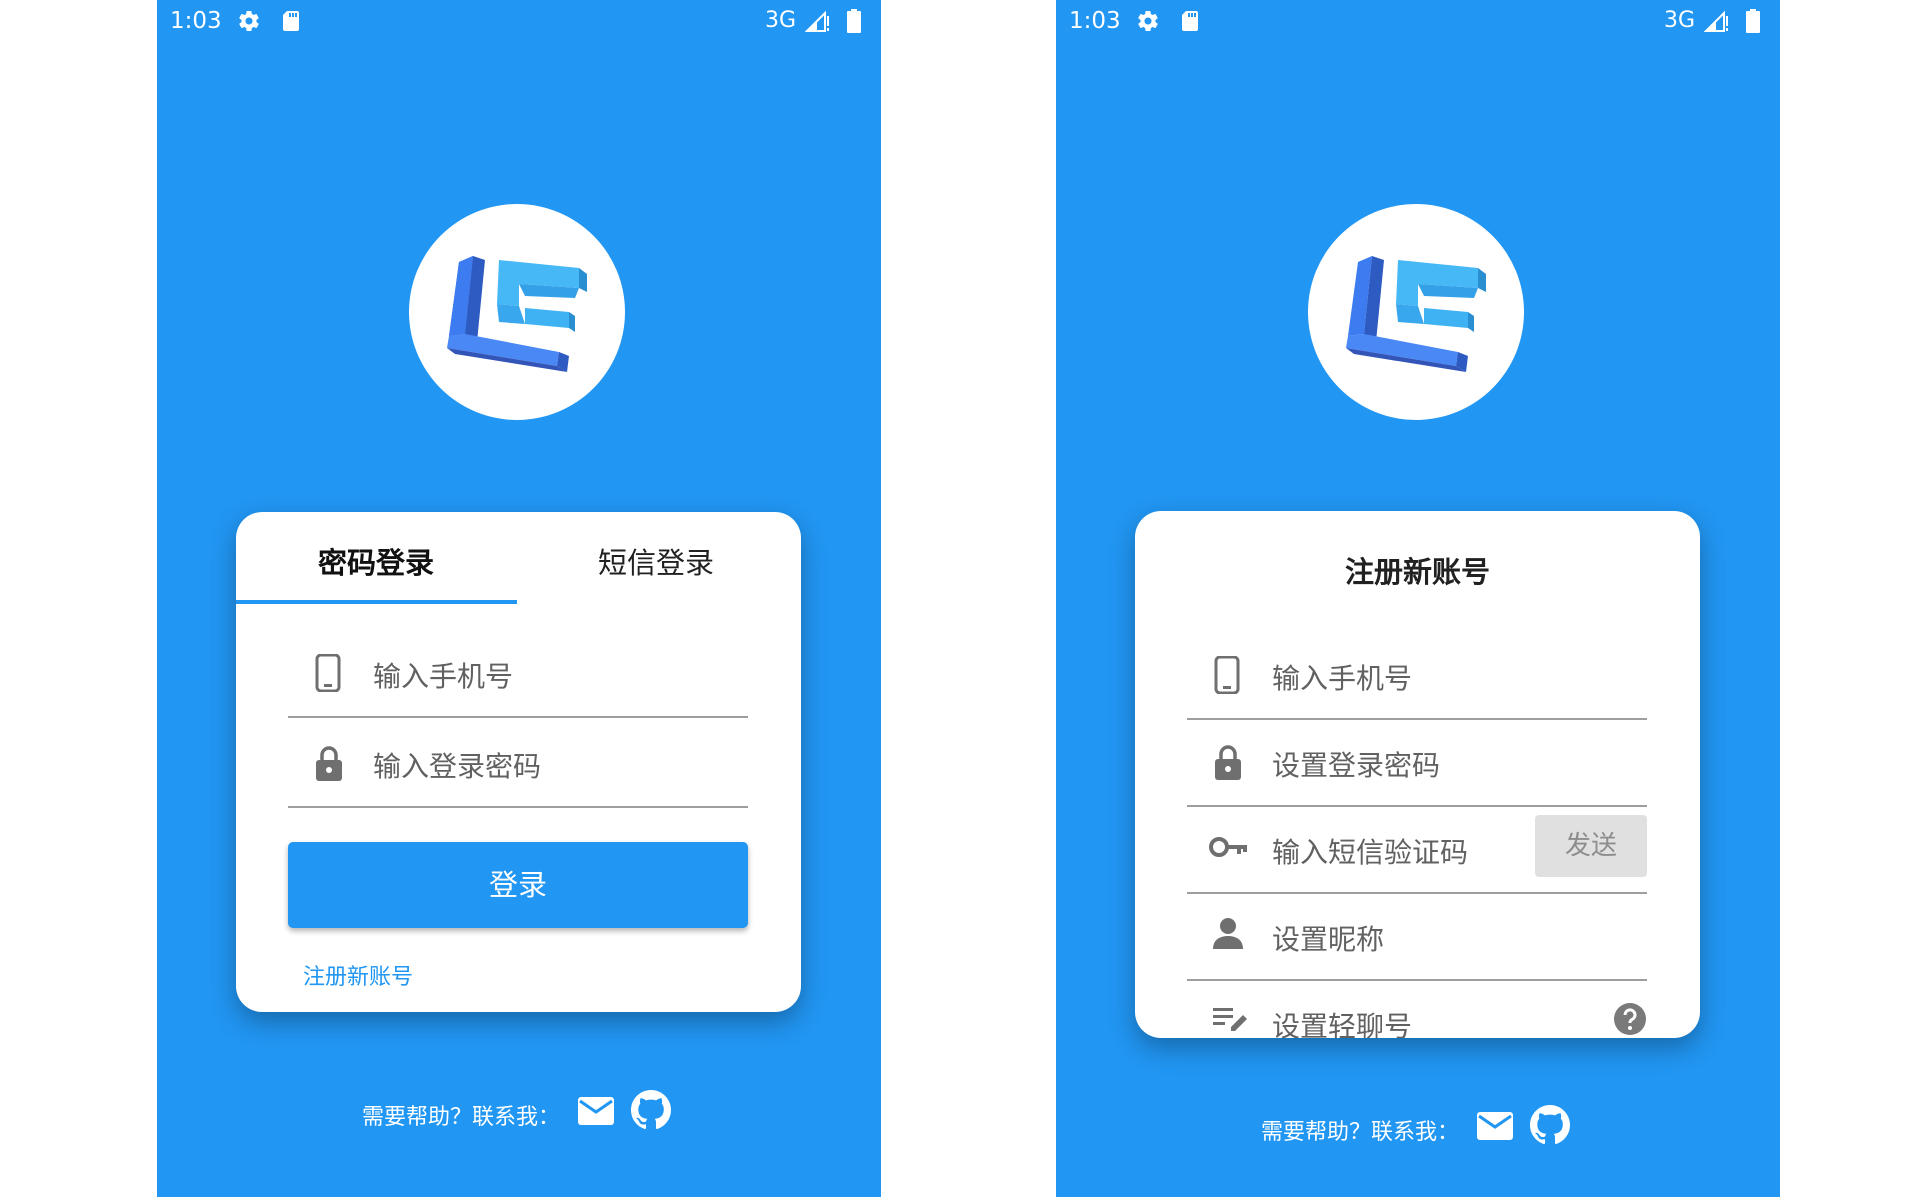  I want to click on help-icon, so click(1630, 1020).